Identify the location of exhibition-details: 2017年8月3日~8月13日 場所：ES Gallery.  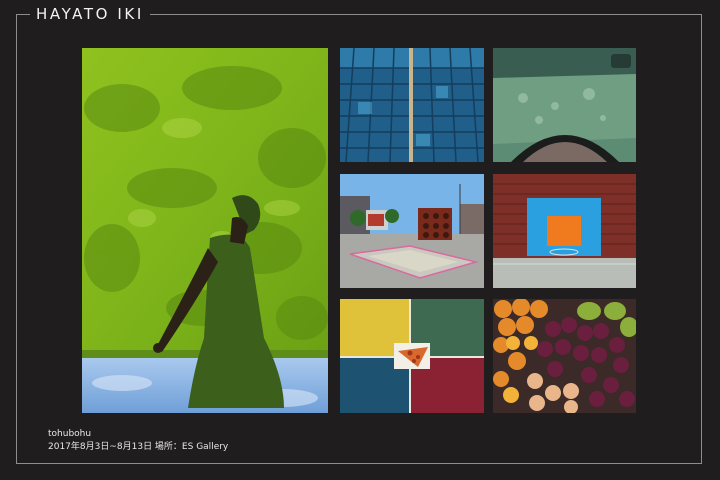
(138, 447).